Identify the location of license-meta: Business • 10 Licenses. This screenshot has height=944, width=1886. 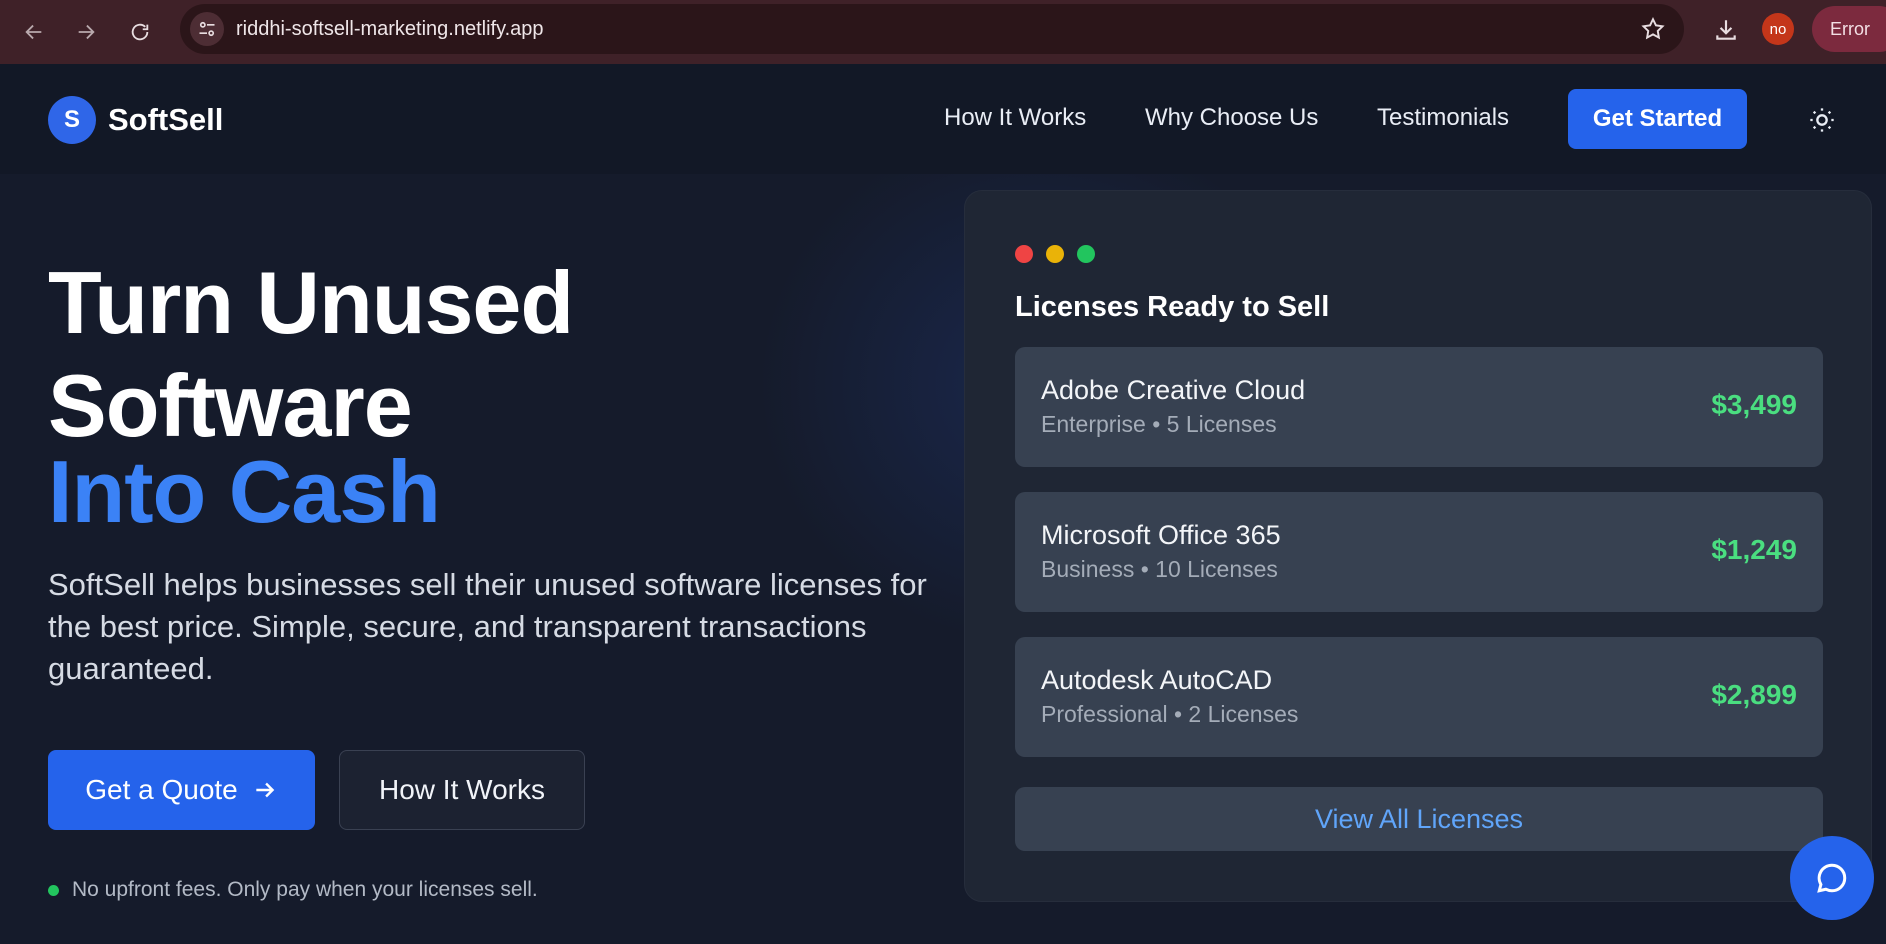
(1159, 569).